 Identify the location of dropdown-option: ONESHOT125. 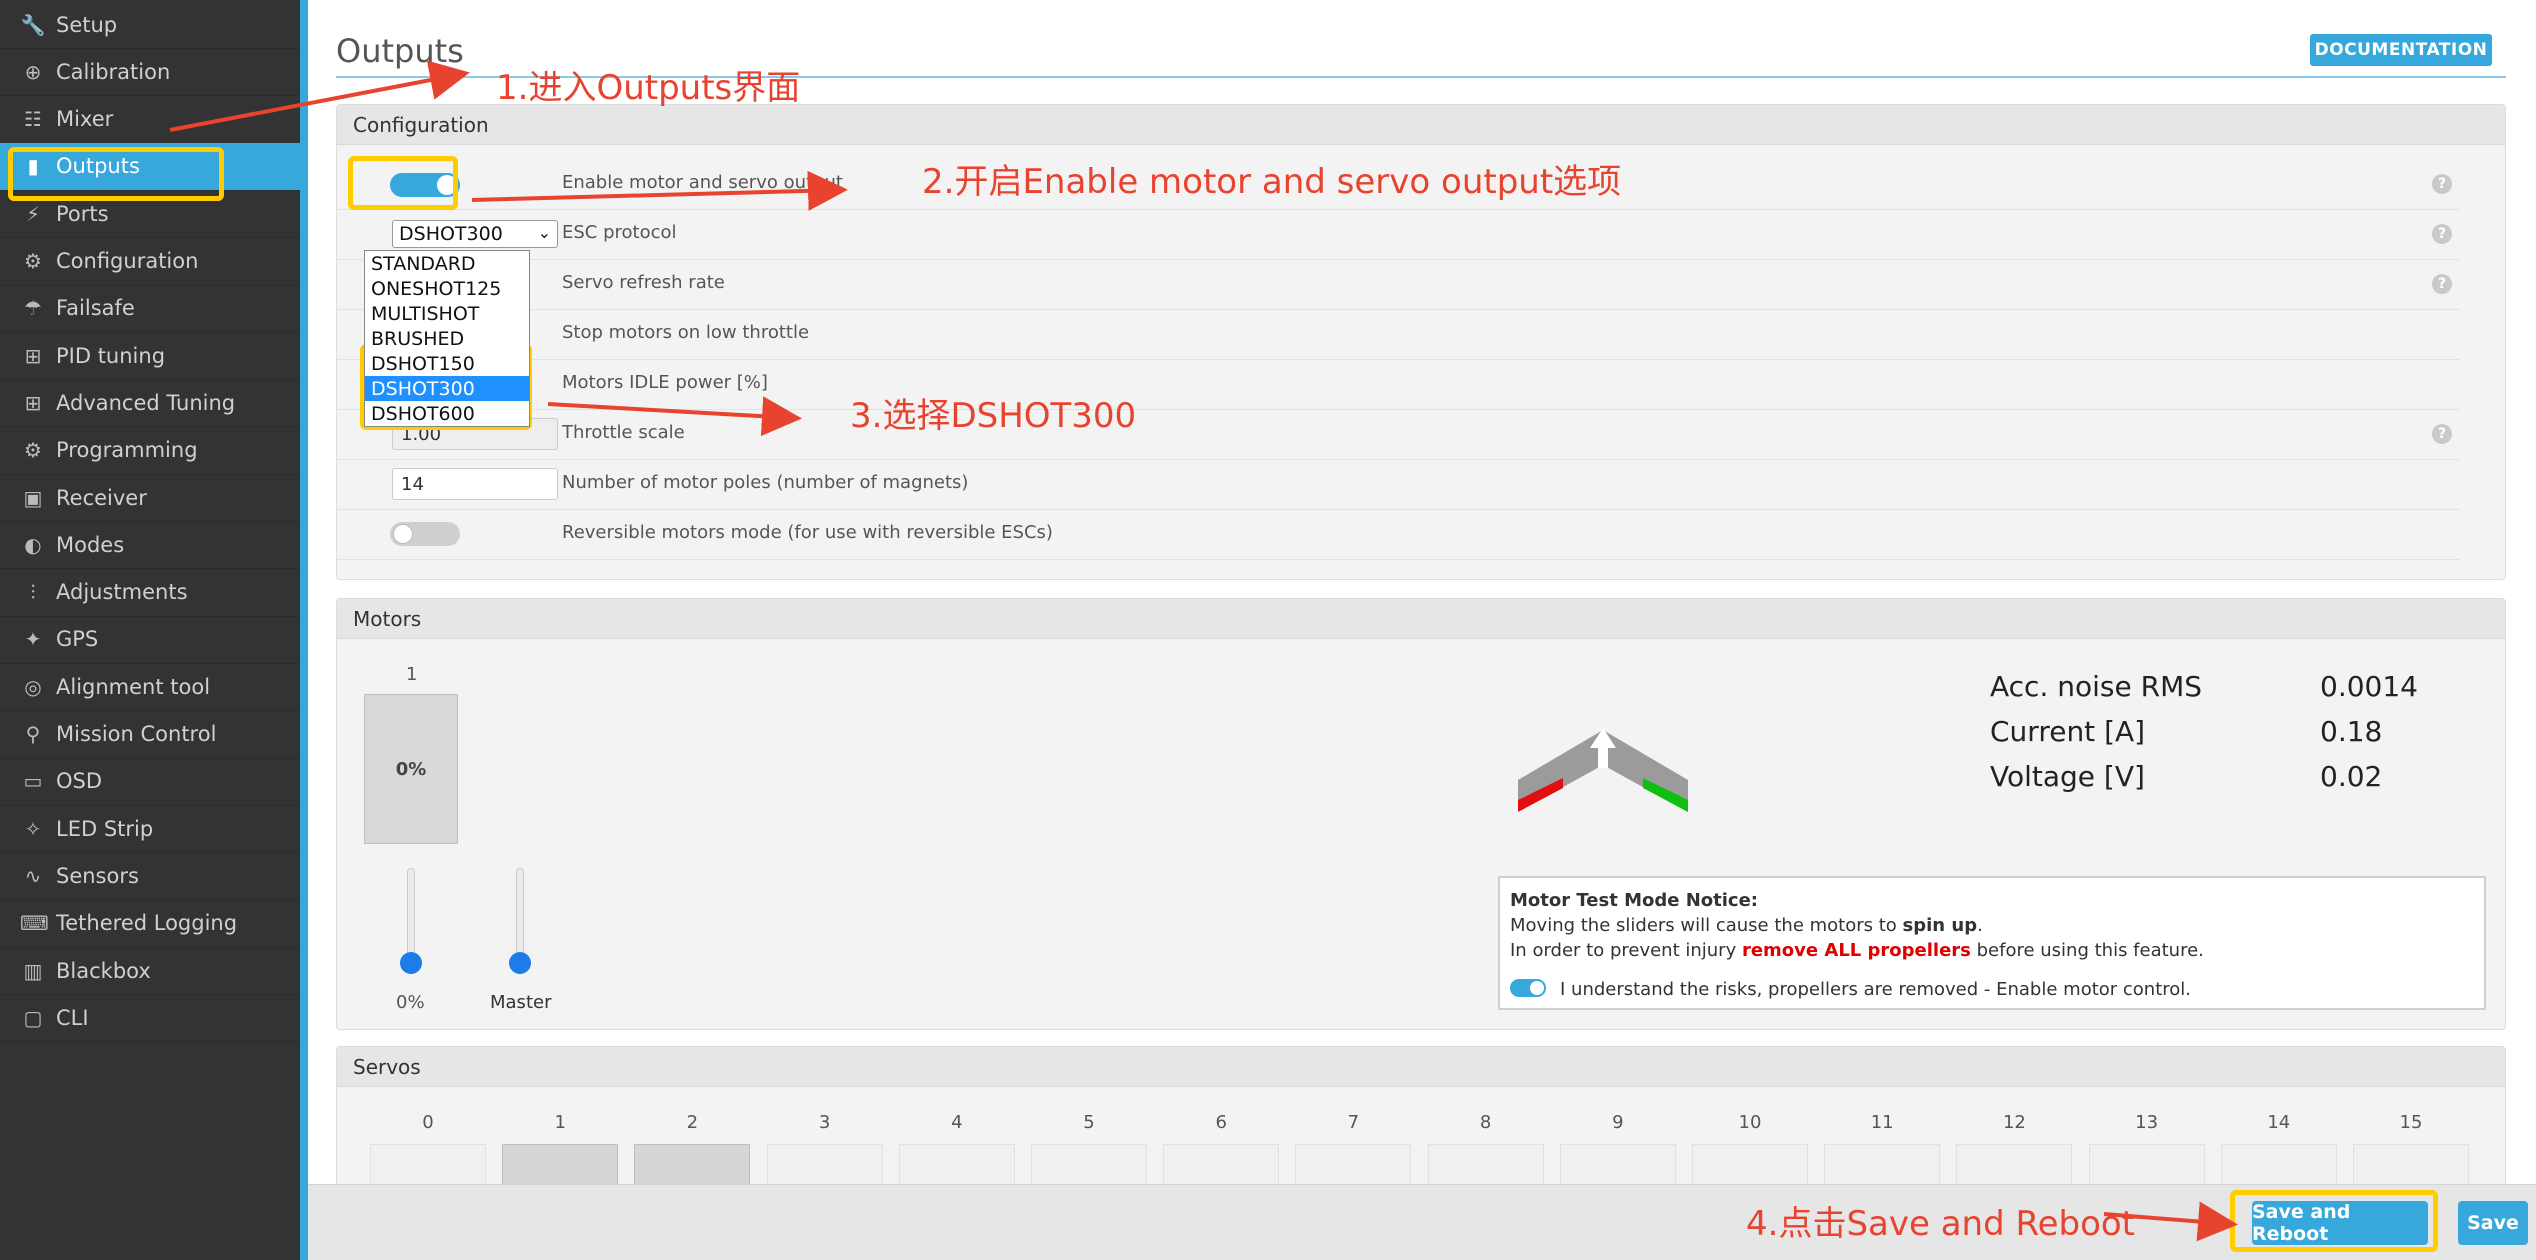
(447, 288).